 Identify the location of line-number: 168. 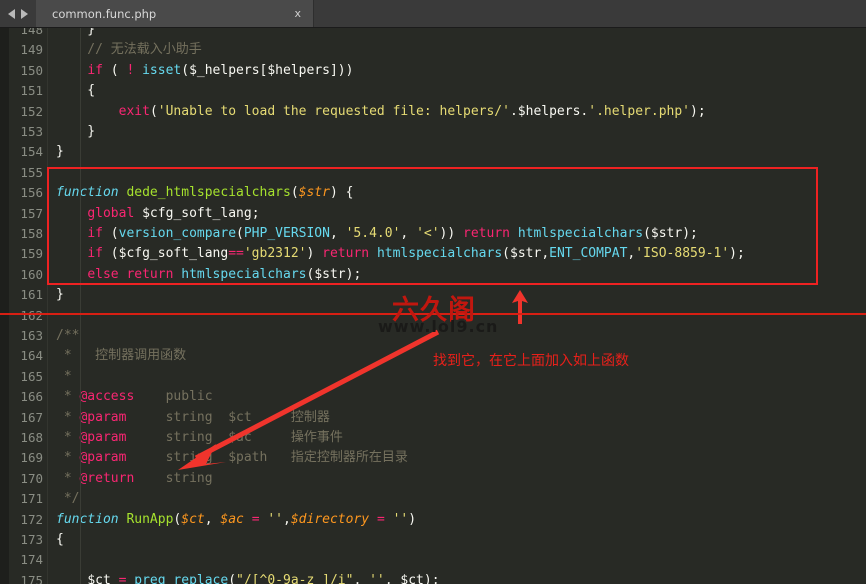
(31, 437).